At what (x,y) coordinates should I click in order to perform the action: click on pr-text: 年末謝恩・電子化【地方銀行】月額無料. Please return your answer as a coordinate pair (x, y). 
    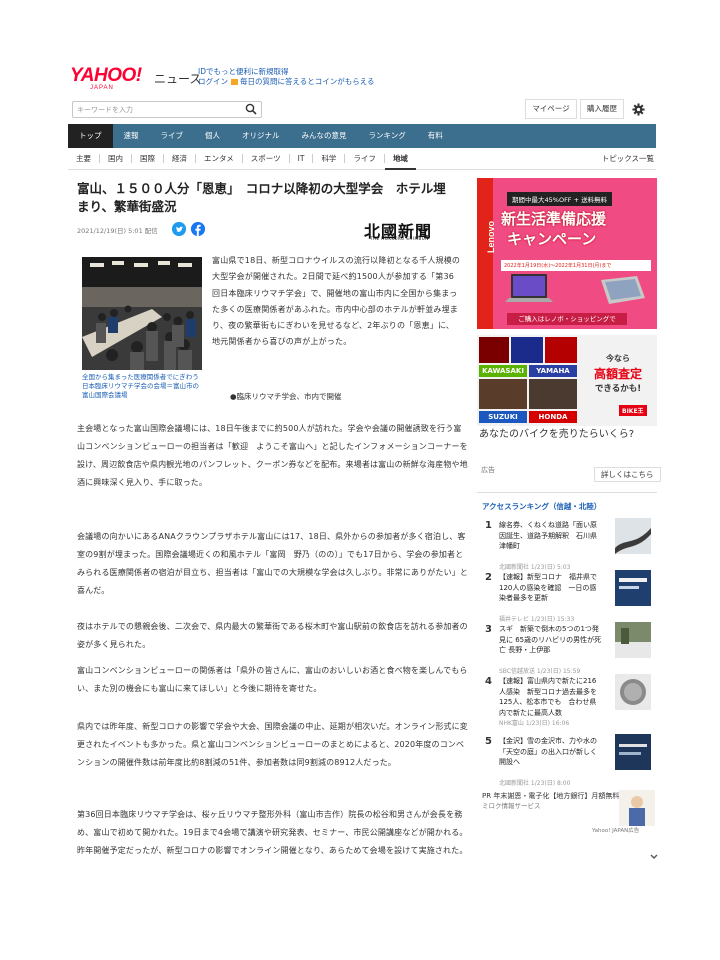
    Looking at the image, I should click on (556, 796).